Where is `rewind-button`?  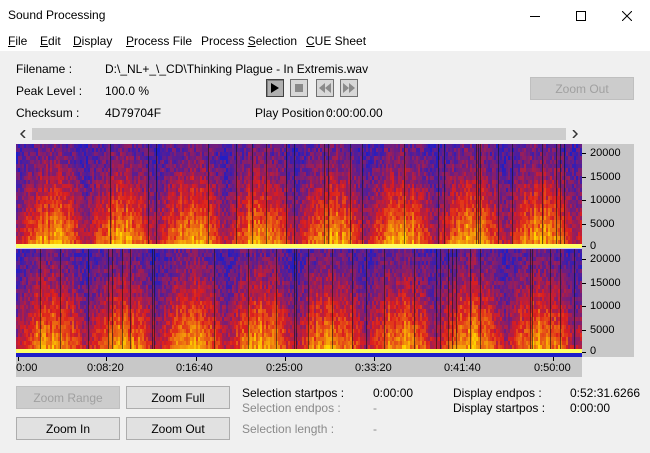
rewind-button is located at coordinates (325, 88).